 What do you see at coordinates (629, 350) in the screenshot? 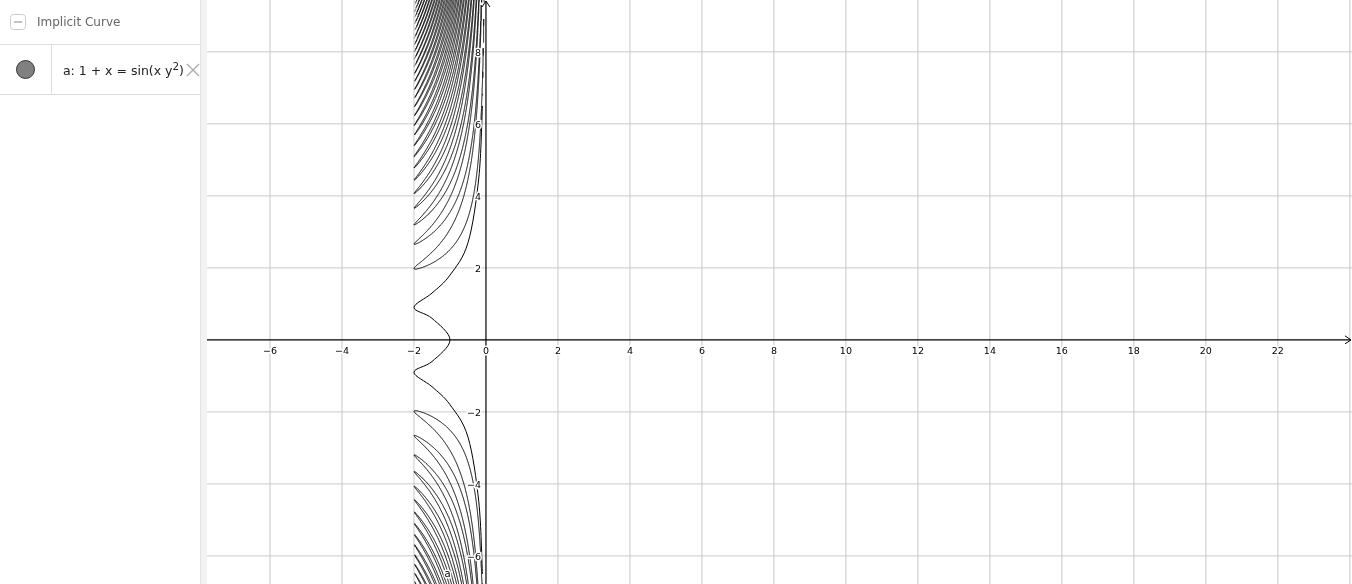
I see `tick-label: 4` at bounding box center [629, 350].